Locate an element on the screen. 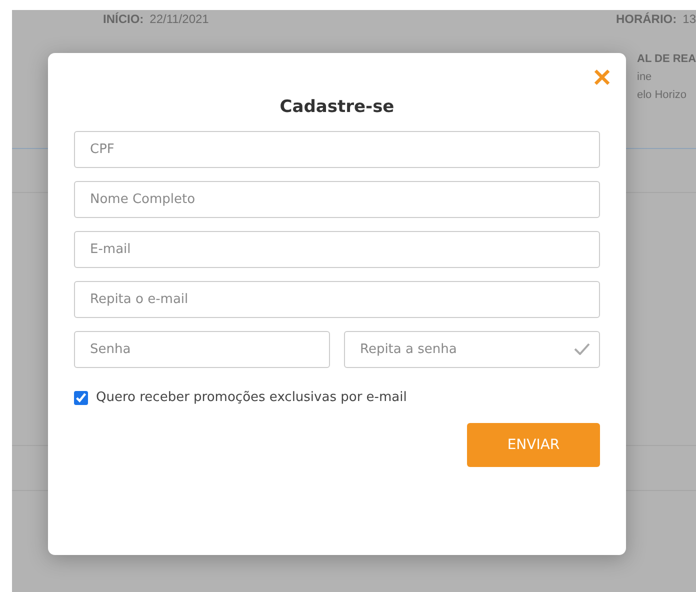 The image size is (696, 592). input-field: Senha is located at coordinates (202, 349).